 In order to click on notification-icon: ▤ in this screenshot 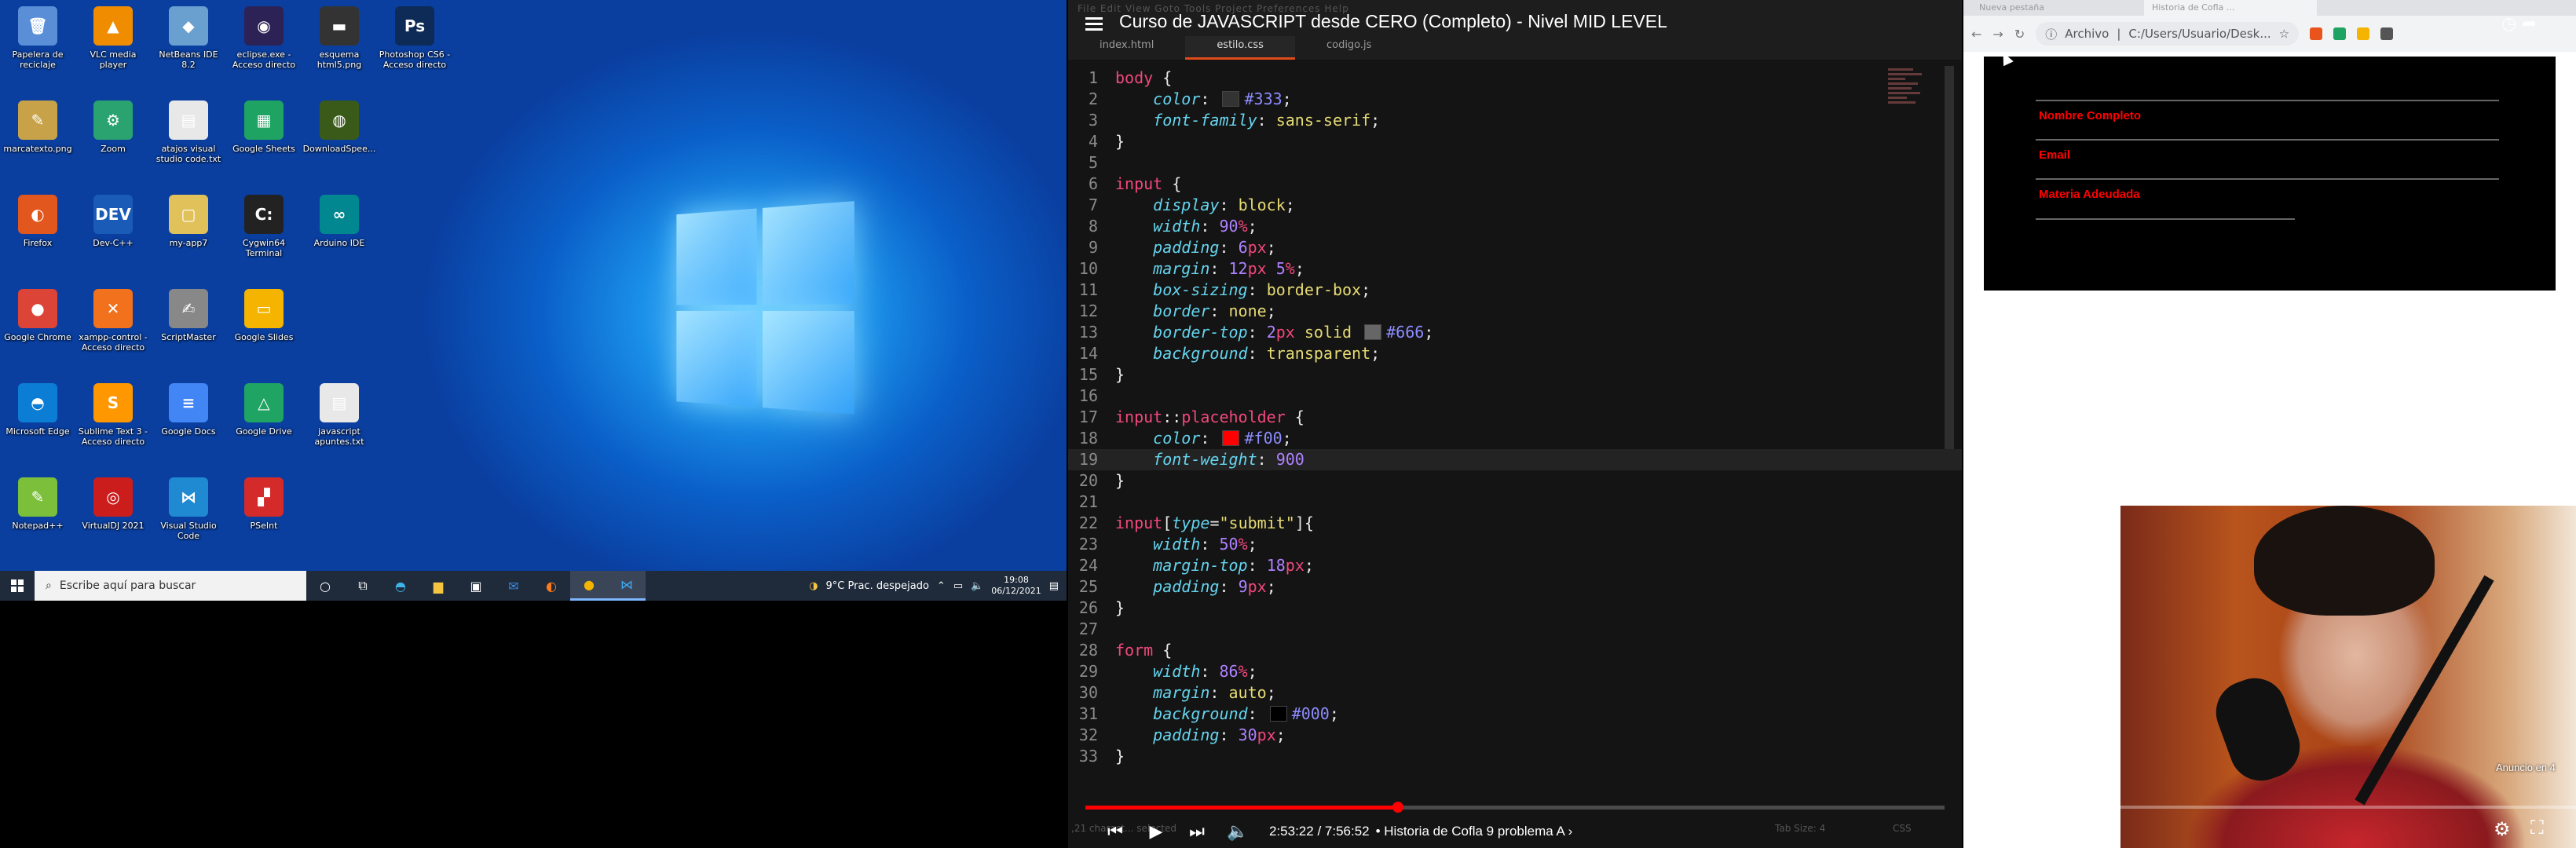, I will do `click(1054, 586)`.